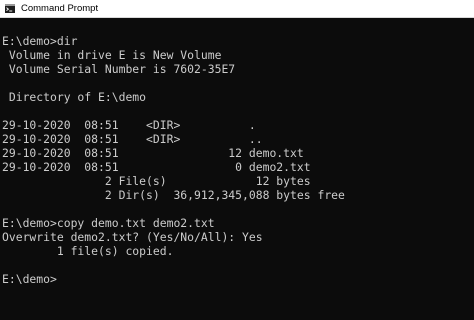 The image size is (474, 320). I want to click on console-line-command: E:\demo>copy demo.txt demo2.txt, so click(108, 223).